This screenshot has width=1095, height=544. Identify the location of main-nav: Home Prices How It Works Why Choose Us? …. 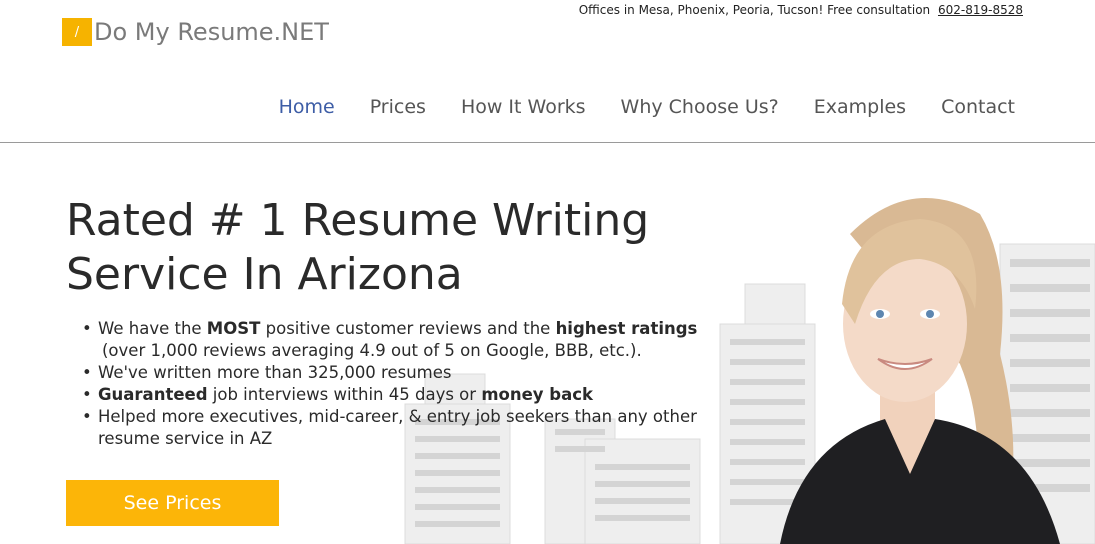
(629, 107).